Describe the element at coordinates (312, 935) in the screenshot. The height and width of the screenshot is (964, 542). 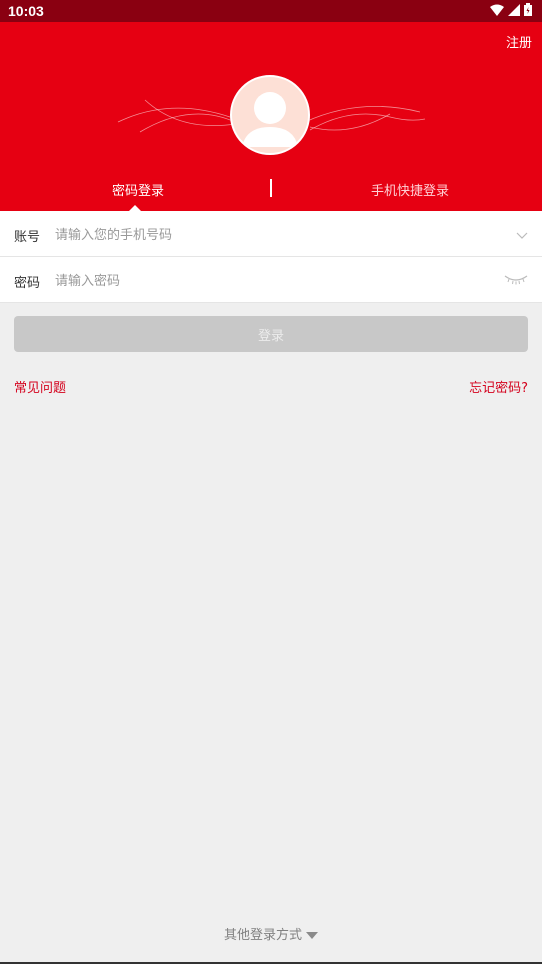
I see `triangle-down-icon` at that location.